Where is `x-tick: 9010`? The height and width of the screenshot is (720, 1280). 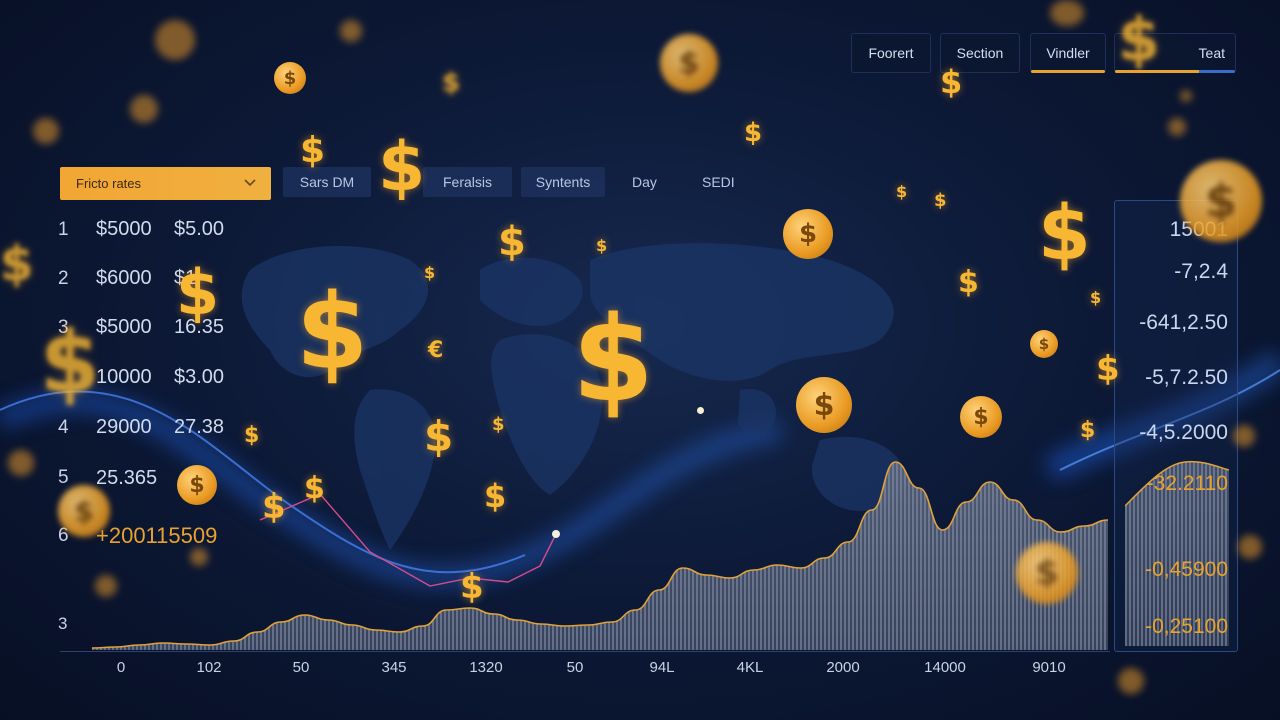
x-tick: 9010 is located at coordinates (1049, 667).